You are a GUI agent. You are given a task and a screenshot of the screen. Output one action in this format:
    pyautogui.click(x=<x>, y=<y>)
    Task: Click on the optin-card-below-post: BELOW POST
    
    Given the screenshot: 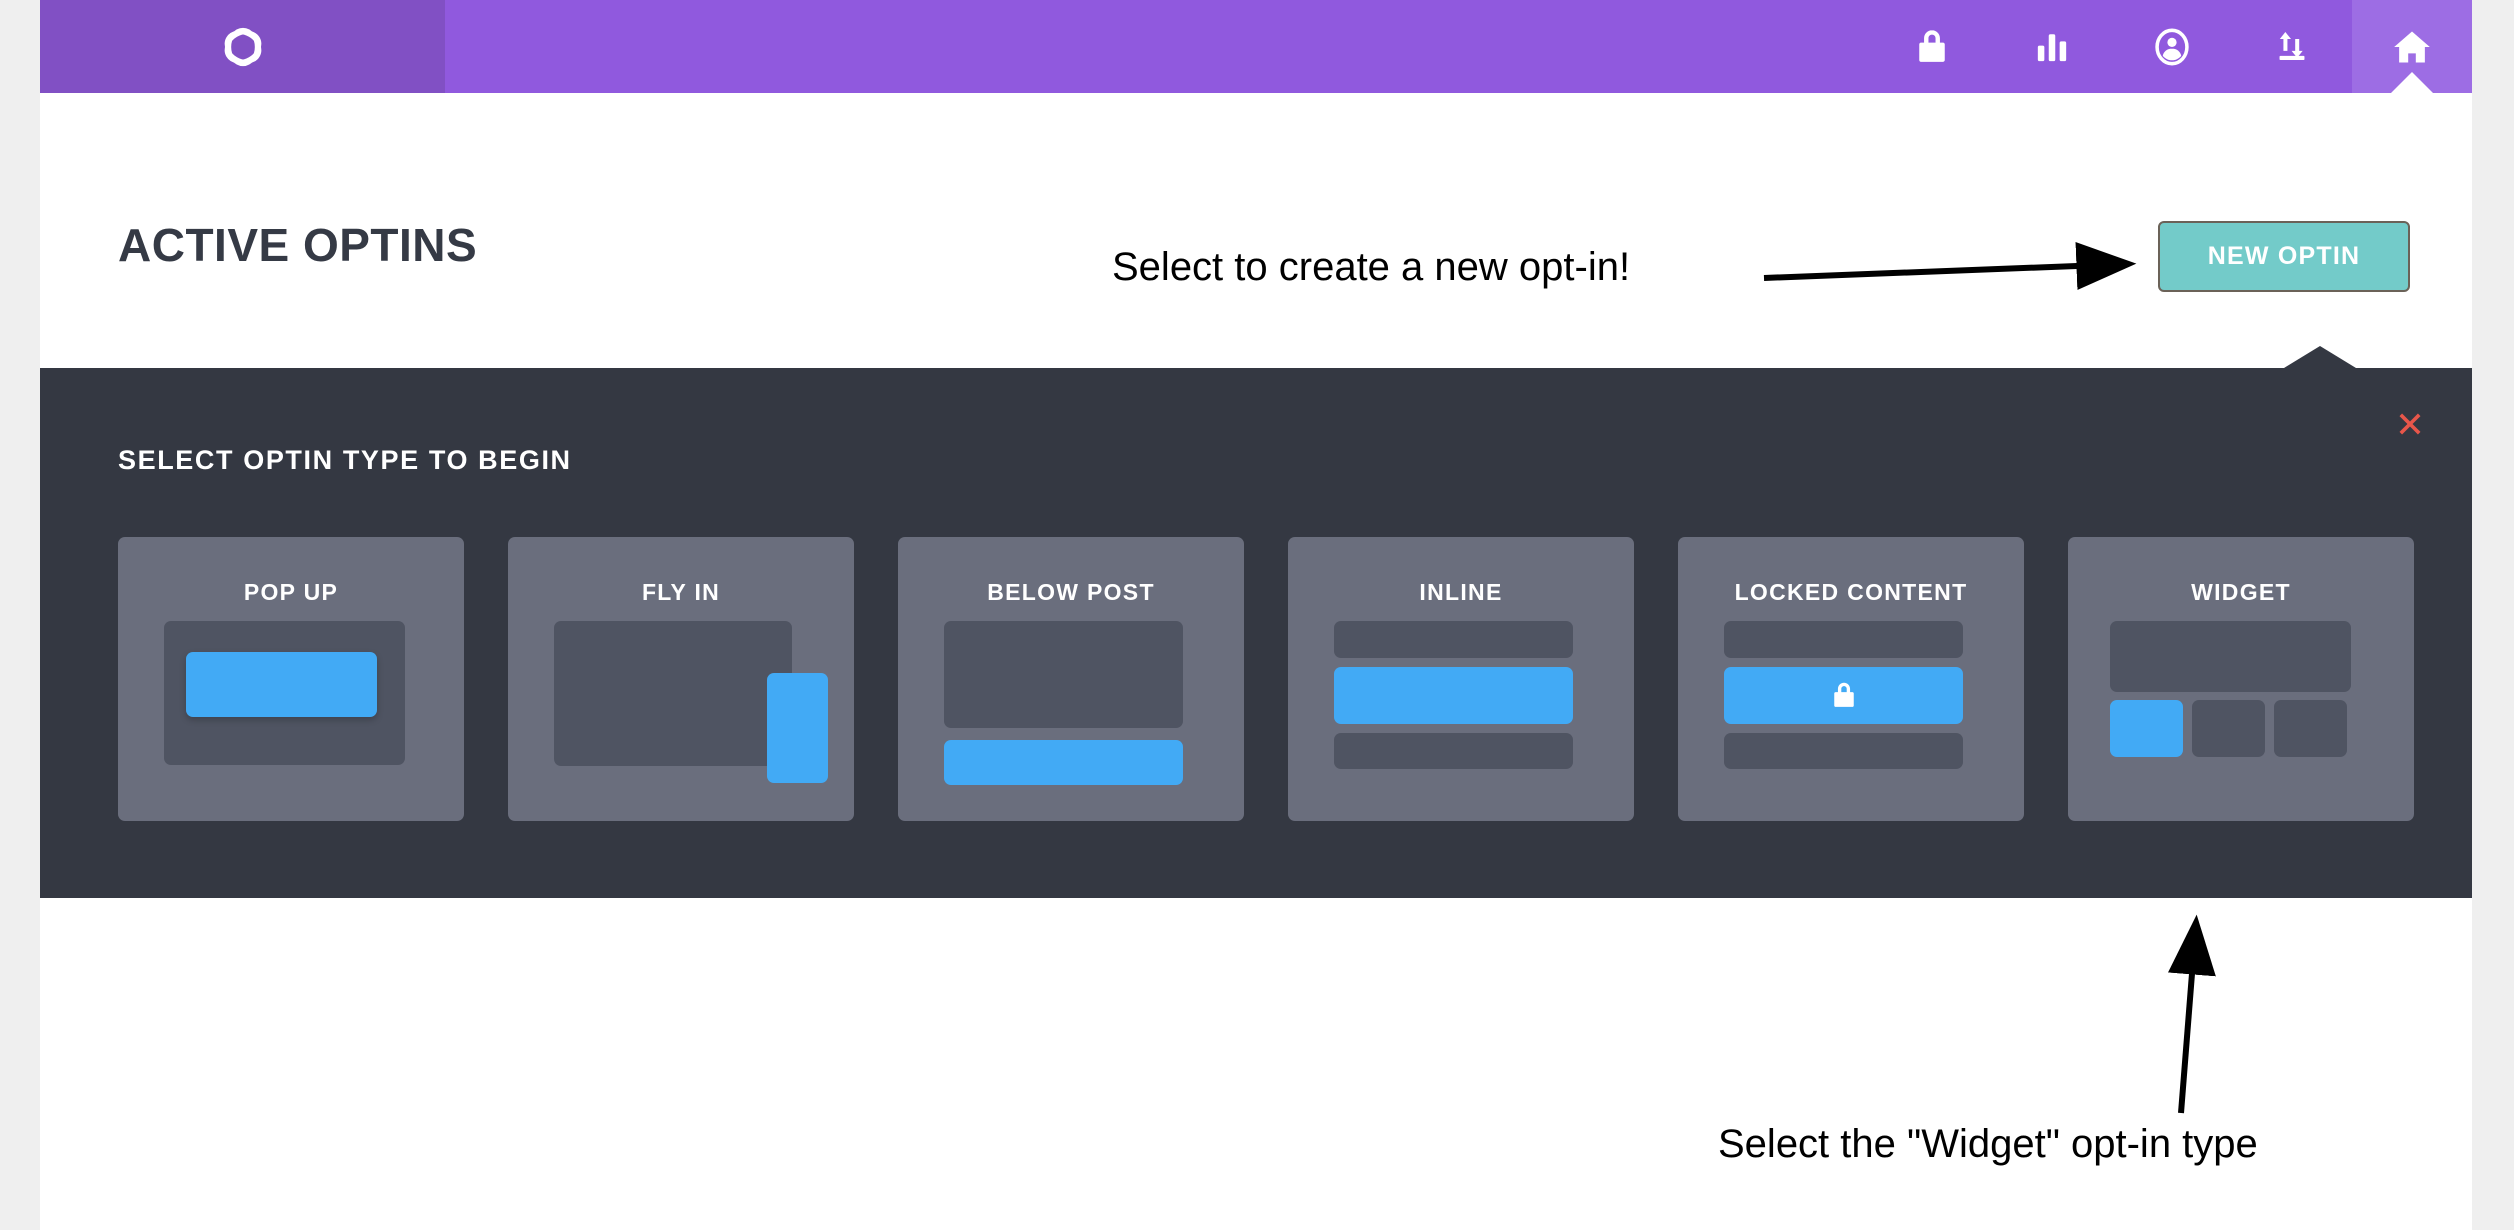 What is the action you would take?
    pyautogui.click(x=1071, y=679)
    